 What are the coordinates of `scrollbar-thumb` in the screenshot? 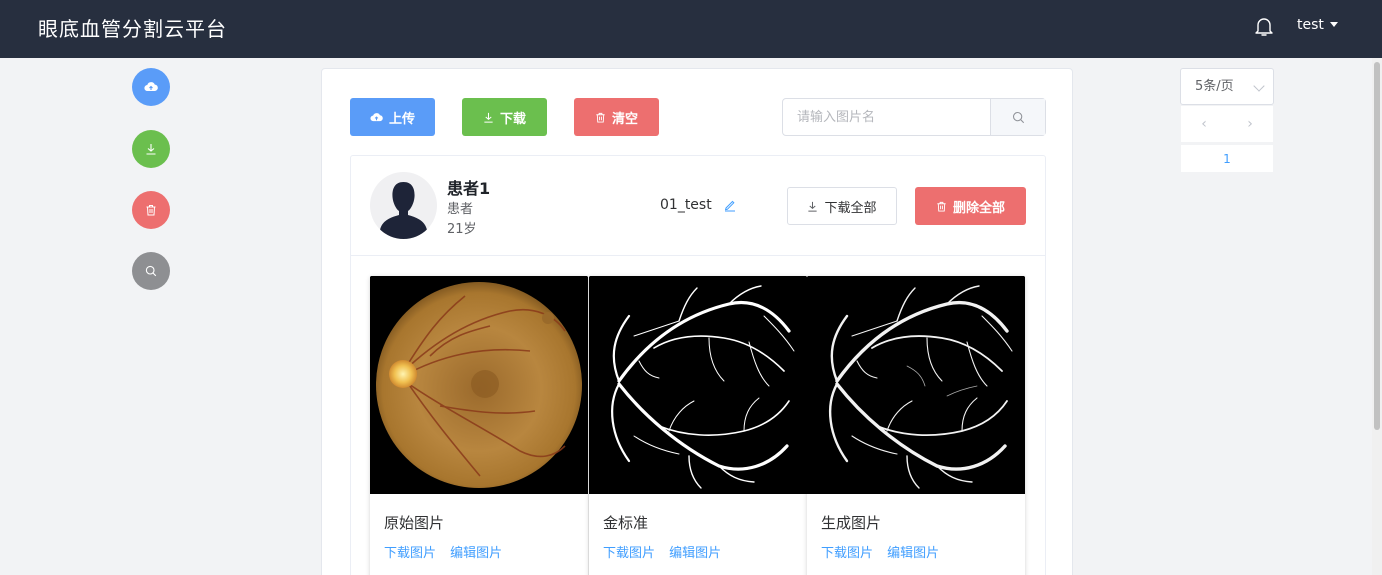 It's located at (1377, 246).